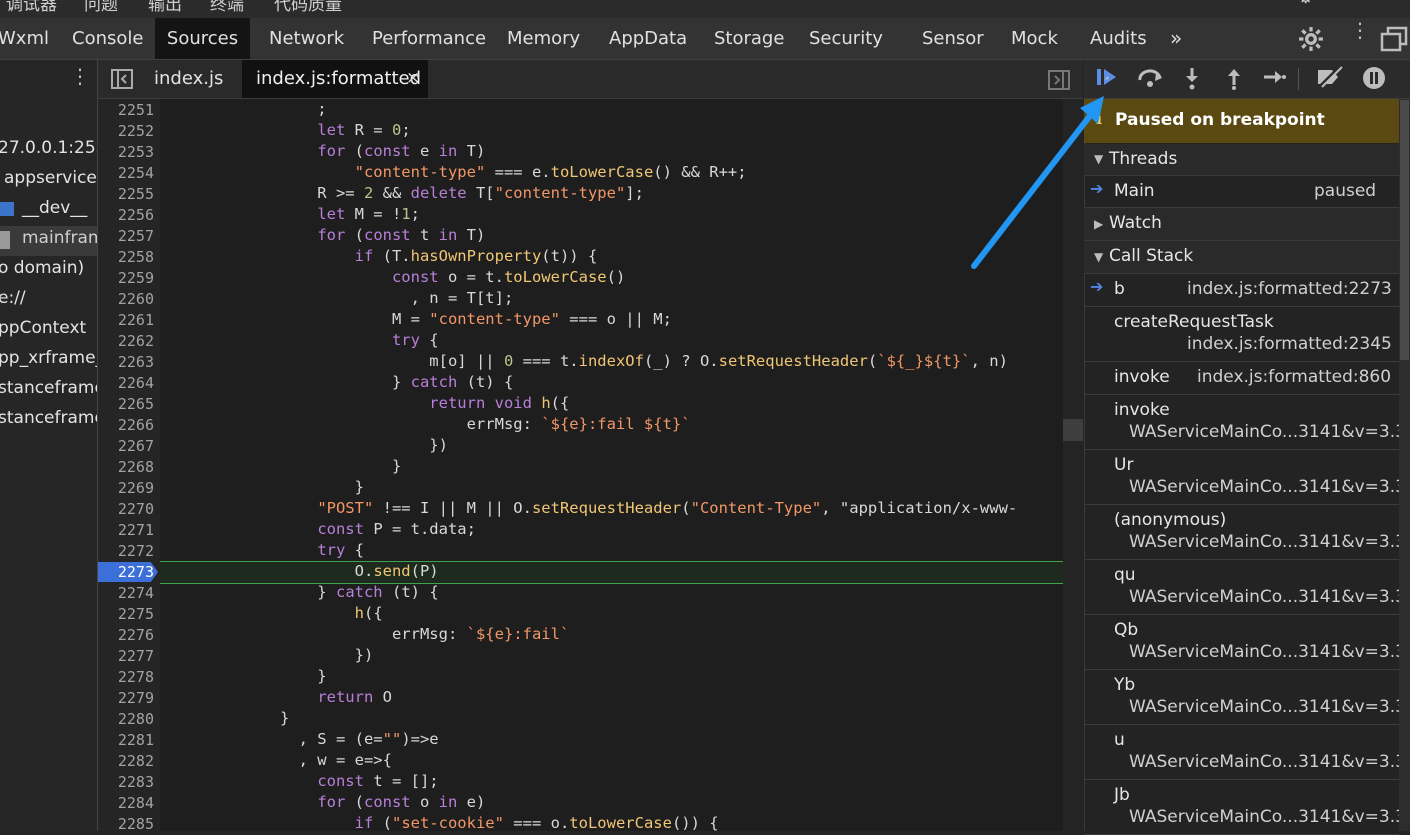 This screenshot has height=835, width=1410. What do you see at coordinates (1073, 430) in the screenshot?
I see `scroll-thumb` at bounding box center [1073, 430].